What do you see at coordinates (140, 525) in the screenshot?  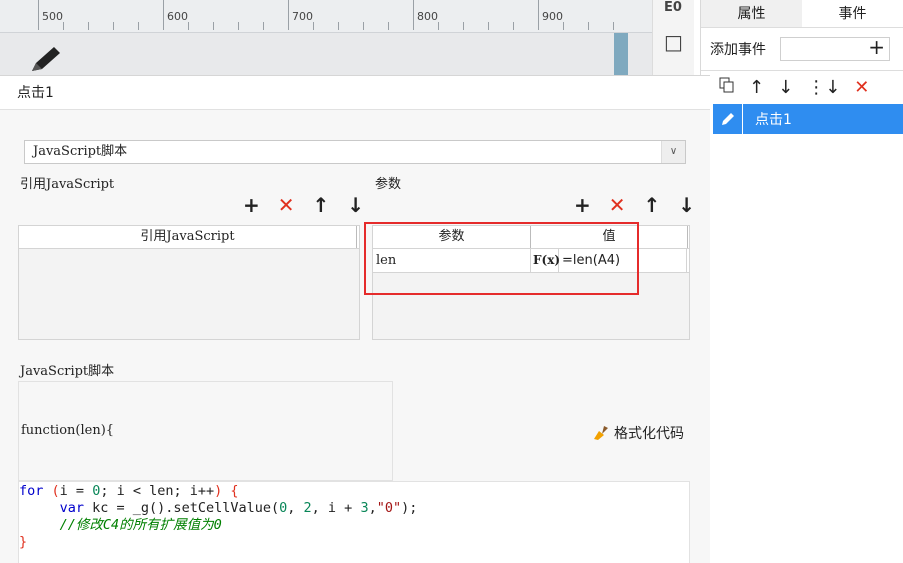 I see `code-comment: //修改C4的所有扩展值为0` at bounding box center [140, 525].